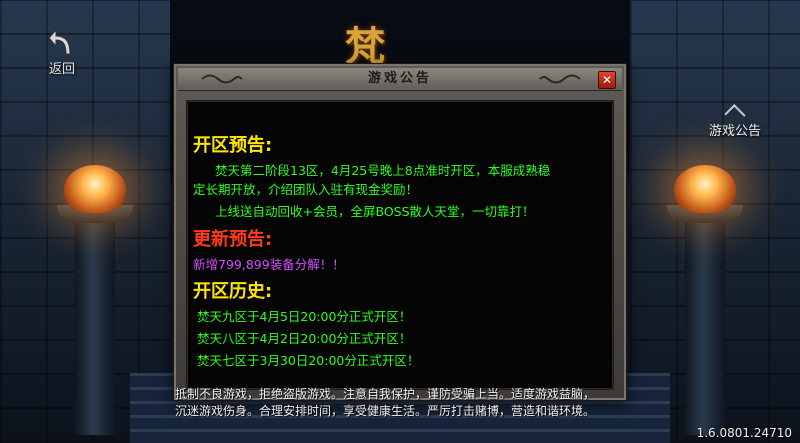 Image resolution: width=800 pixels, height=443 pixels. Describe the element at coordinates (61, 69) in the screenshot. I see `back-label: 返回` at that location.